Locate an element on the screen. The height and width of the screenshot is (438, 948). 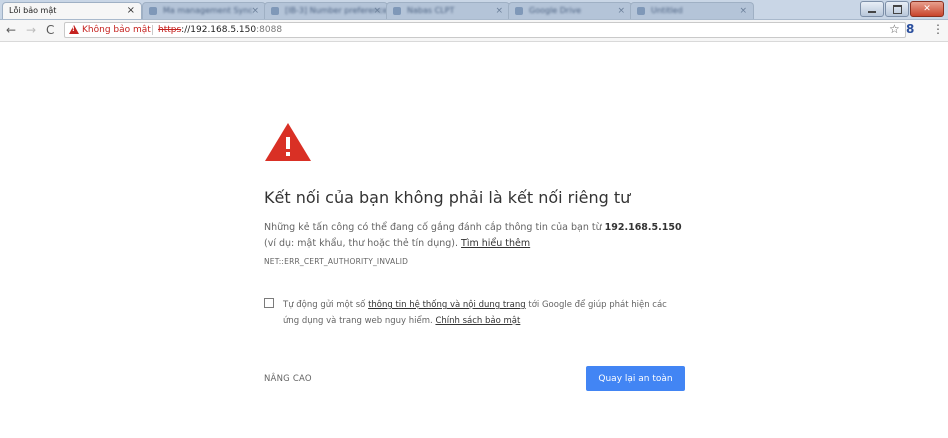
reload-icon: C is located at coordinates (50, 30).